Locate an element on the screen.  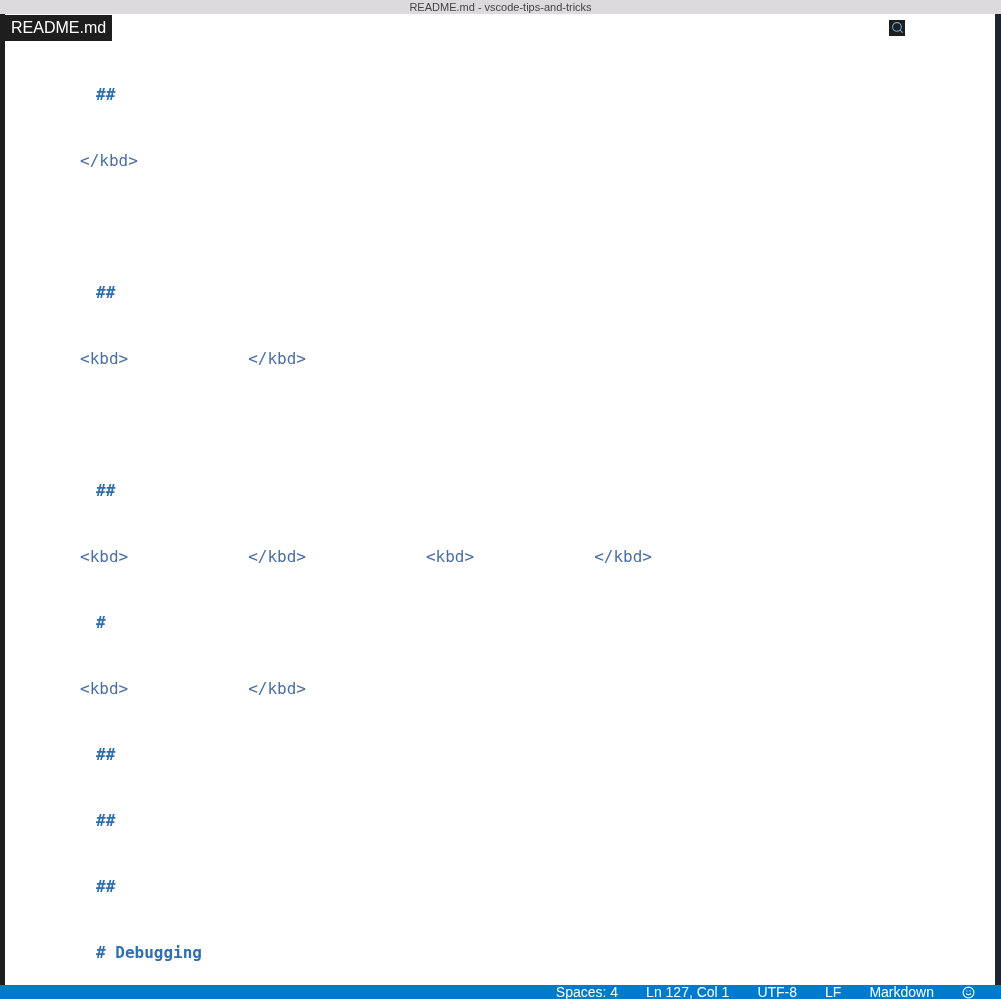
markdown-heading: # Debugging is located at coordinates (149, 952).